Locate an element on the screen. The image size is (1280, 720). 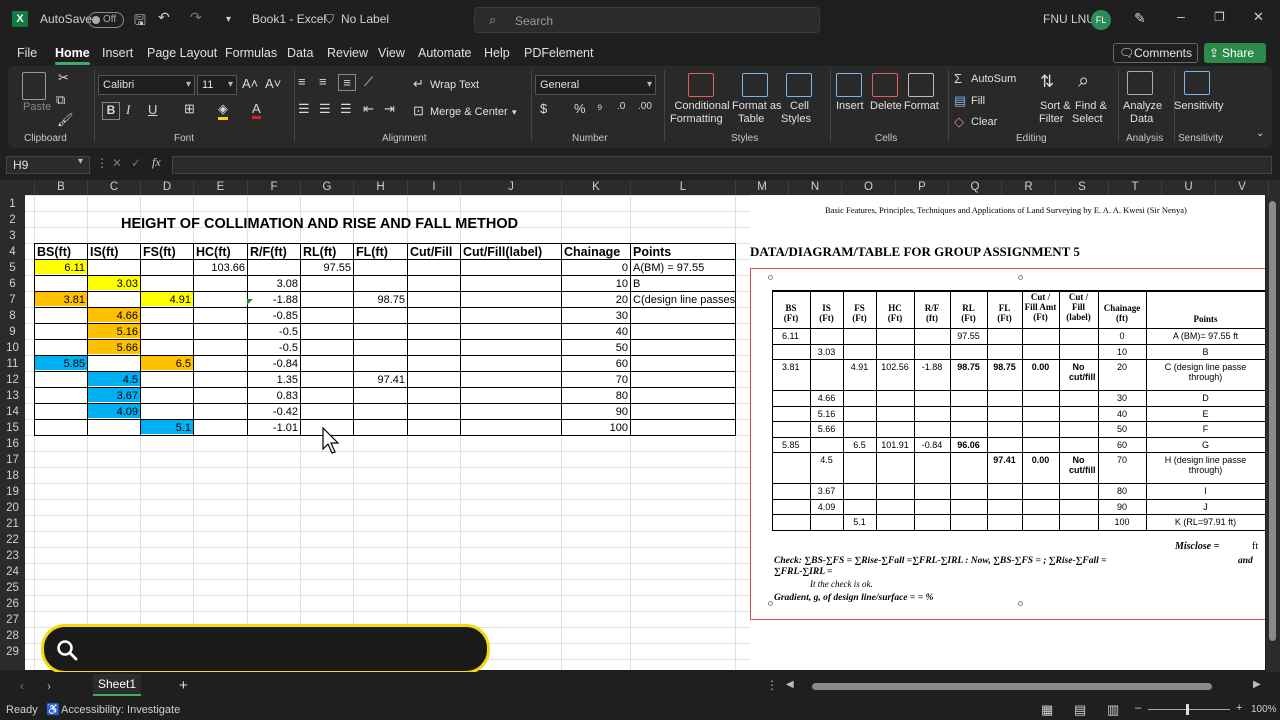
tab-automate: Automate is located at coordinates (445, 53).